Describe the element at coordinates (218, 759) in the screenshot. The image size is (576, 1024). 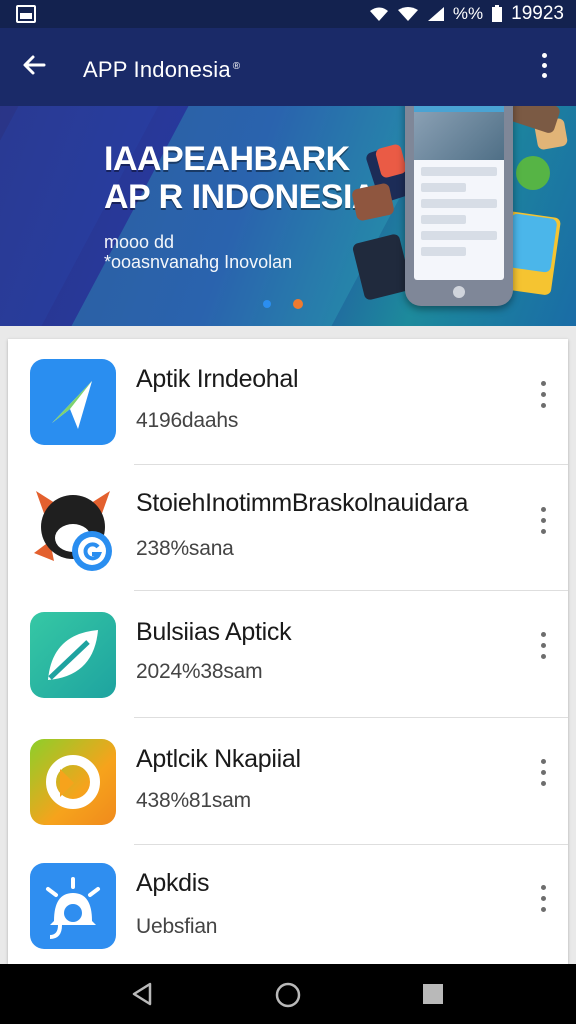
I see `app-name: Aptlcik Nkapiial` at that location.